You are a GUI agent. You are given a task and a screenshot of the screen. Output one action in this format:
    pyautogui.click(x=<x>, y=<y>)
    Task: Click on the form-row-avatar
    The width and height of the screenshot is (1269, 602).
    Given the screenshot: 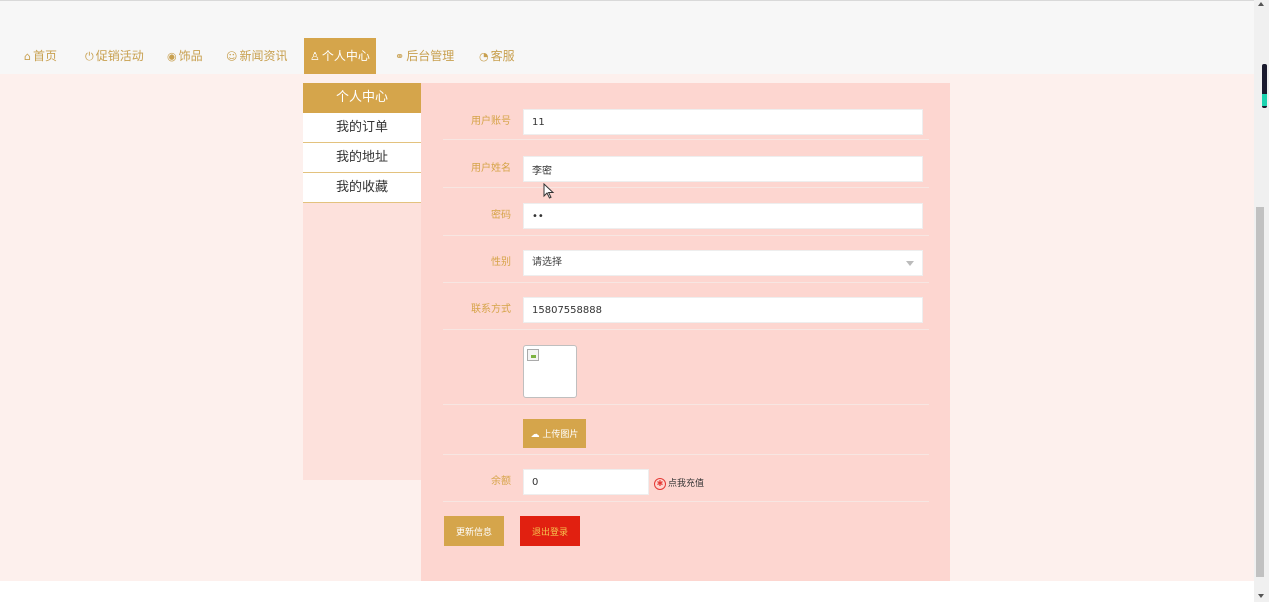 What is the action you would take?
    pyautogui.click(x=686, y=367)
    